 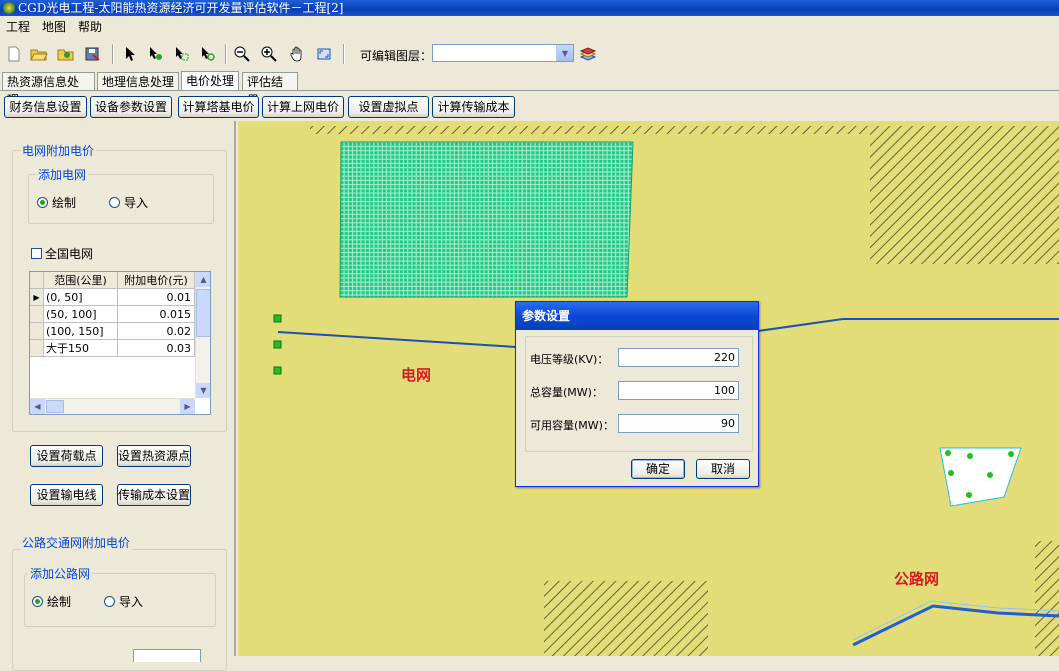 I want to click on virtual-point-button: 设置虚拟点, so click(x=388, y=107).